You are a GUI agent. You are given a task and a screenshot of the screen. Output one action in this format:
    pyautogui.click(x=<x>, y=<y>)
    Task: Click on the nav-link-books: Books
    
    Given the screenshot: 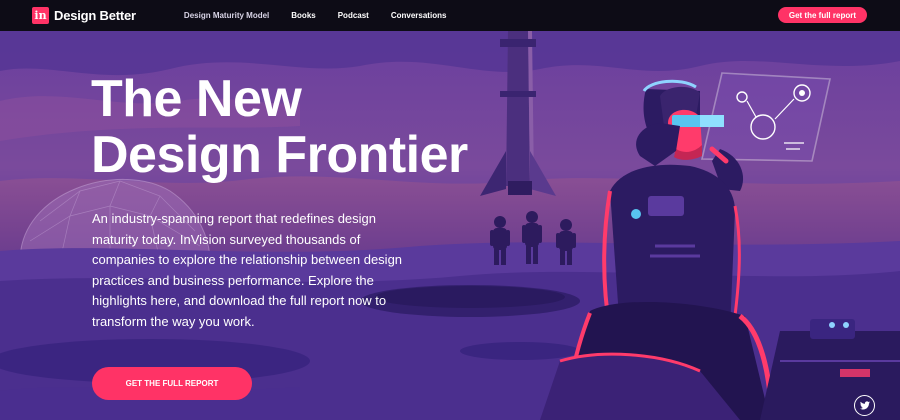 What is the action you would take?
    pyautogui.click(x=303, y=15)
    